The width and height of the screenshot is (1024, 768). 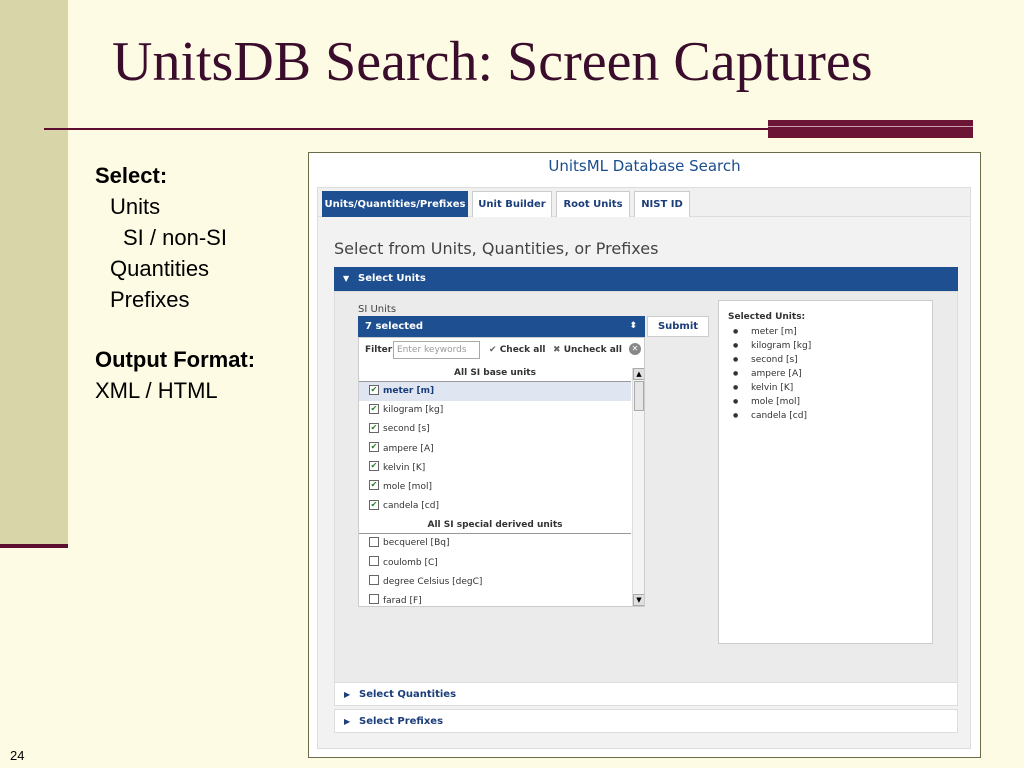 What do you see at coordinates (592, 350) in the screenshot?
I see `uncheck-all-label: Uncheck all` at bounding box center [592, 350].